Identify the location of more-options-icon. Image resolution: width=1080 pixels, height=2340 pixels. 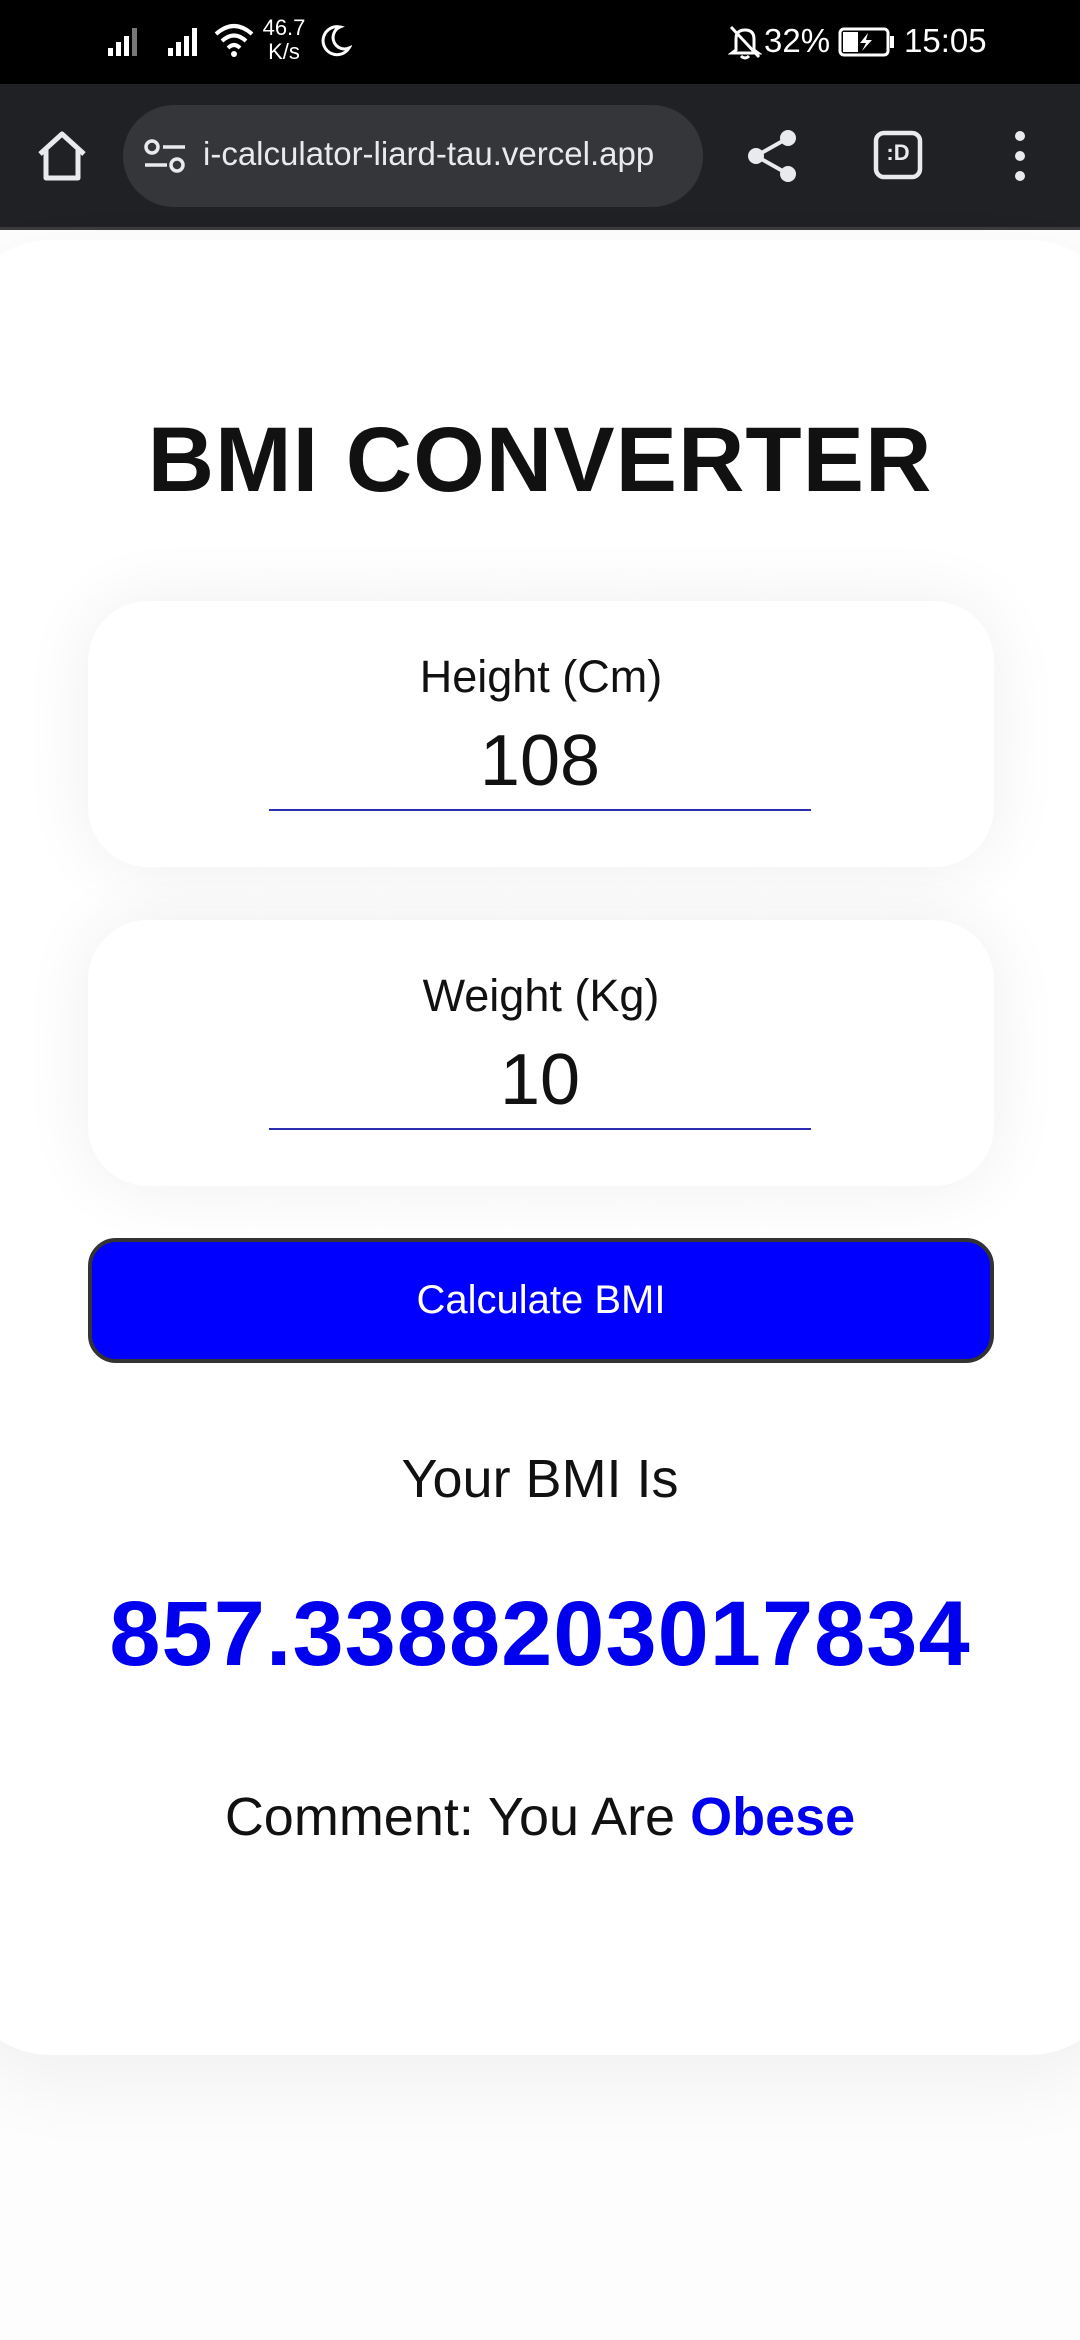
(1020, 156).